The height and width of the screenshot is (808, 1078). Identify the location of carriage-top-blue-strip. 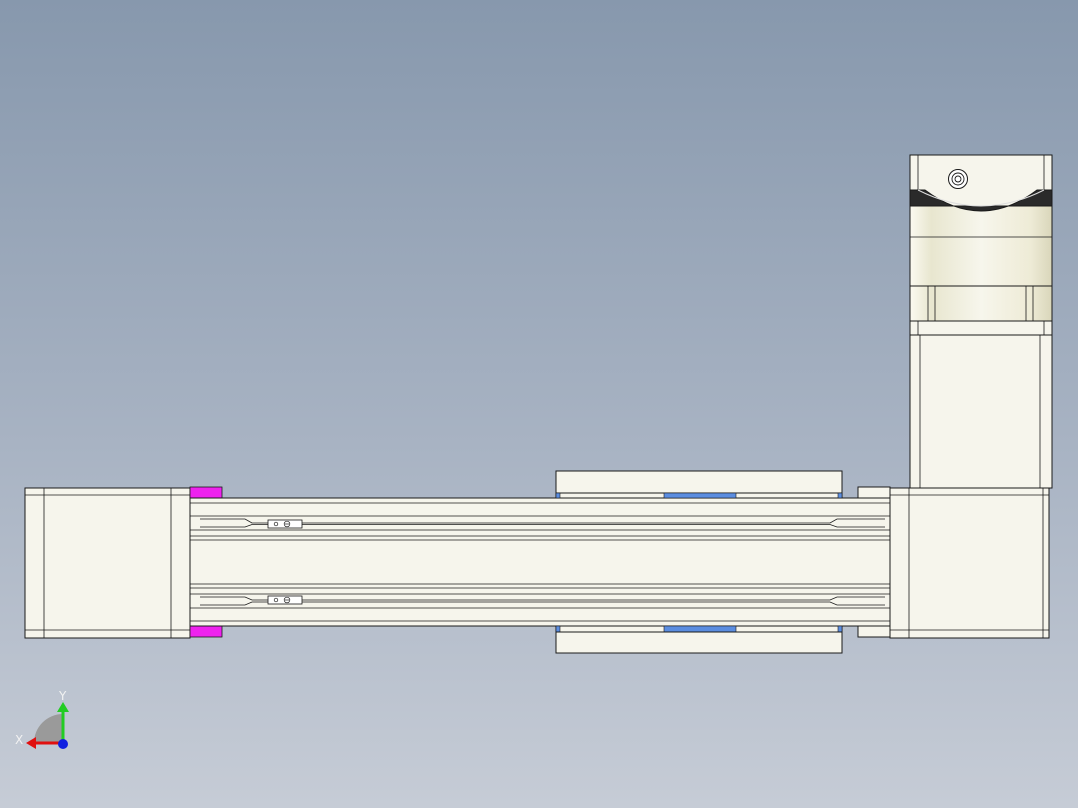
(700, 495).